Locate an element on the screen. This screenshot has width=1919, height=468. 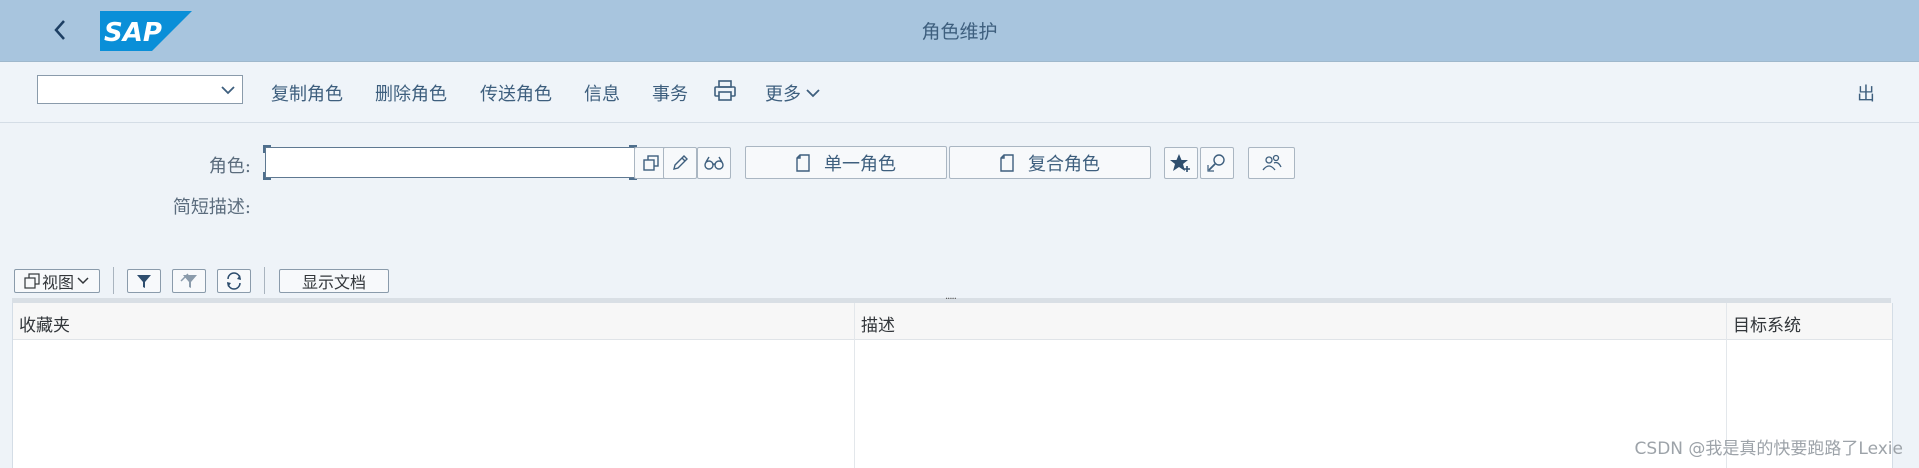
transaction-button: 事务 is located at coordinates (670, 93).